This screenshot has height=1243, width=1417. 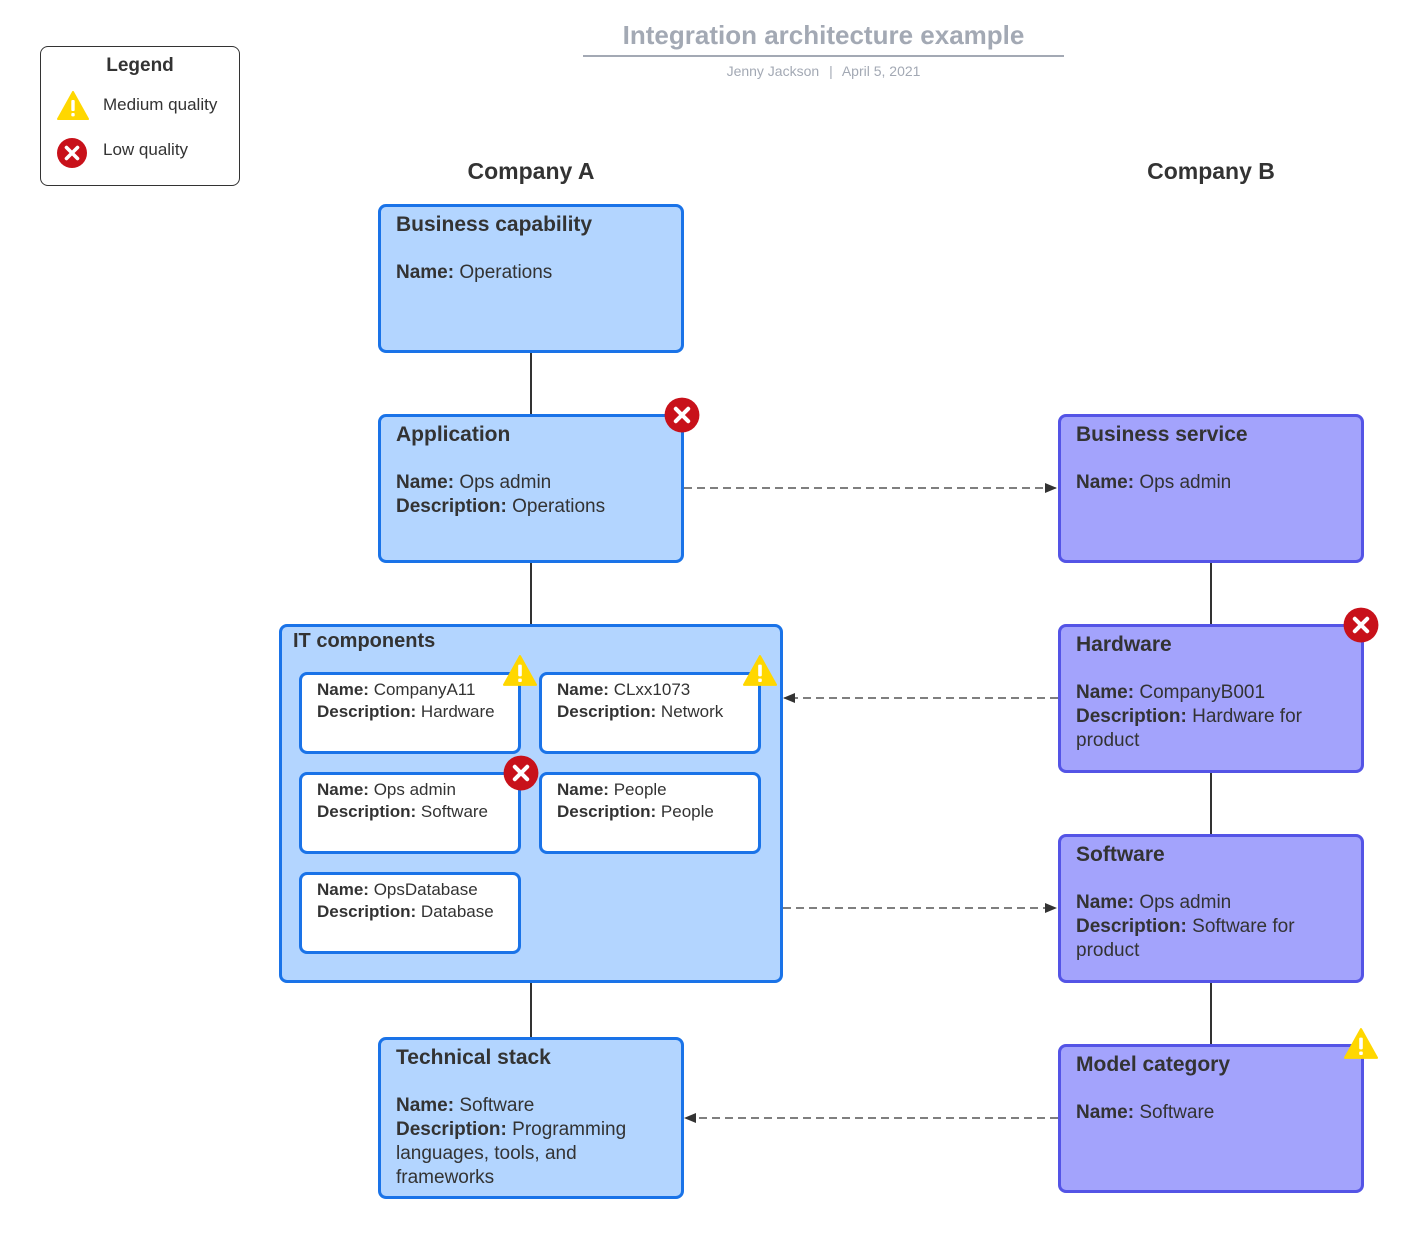 I want to click on software-box: Software Name: Ops admin Description, so click(x=1211, y=908).